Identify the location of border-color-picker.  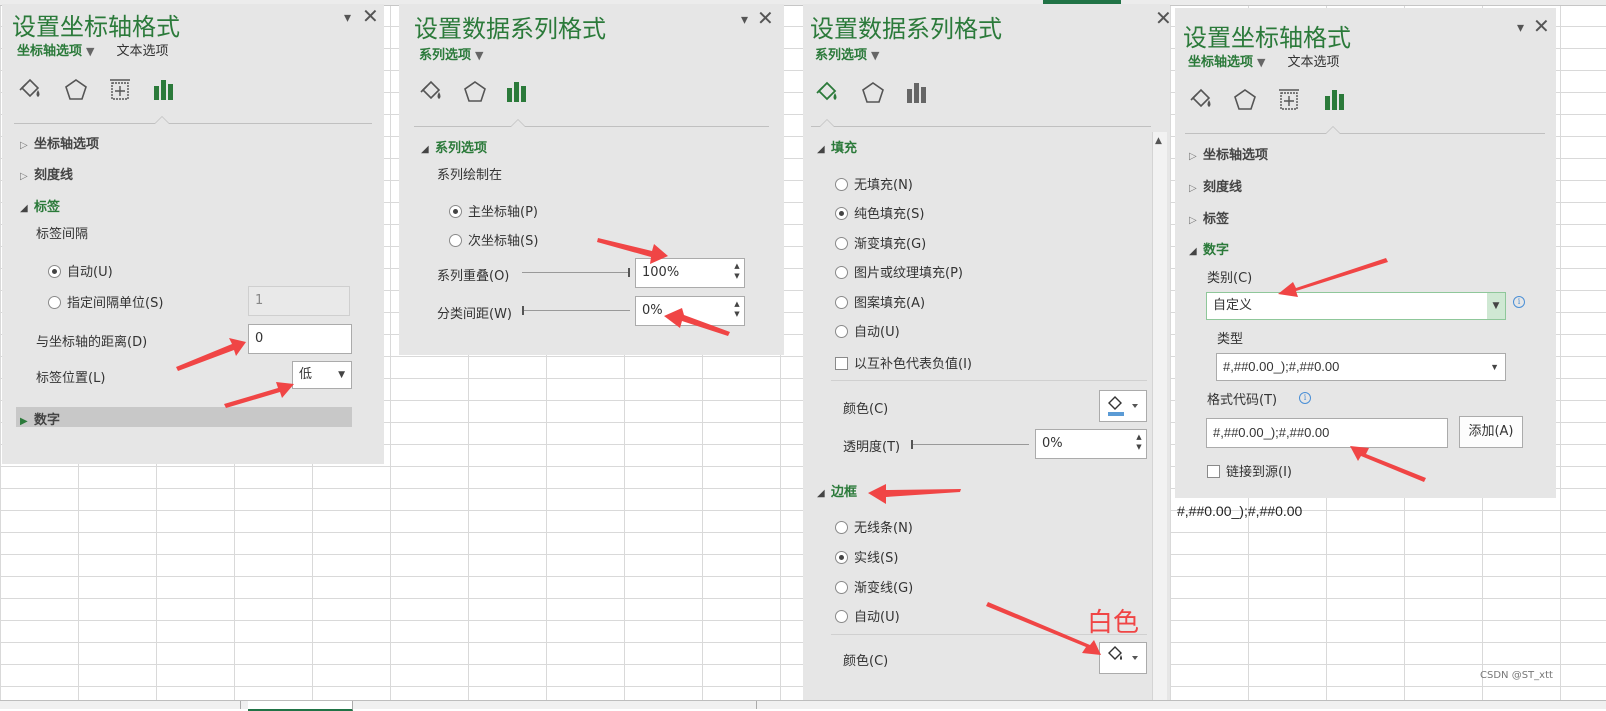
(1123, 658).